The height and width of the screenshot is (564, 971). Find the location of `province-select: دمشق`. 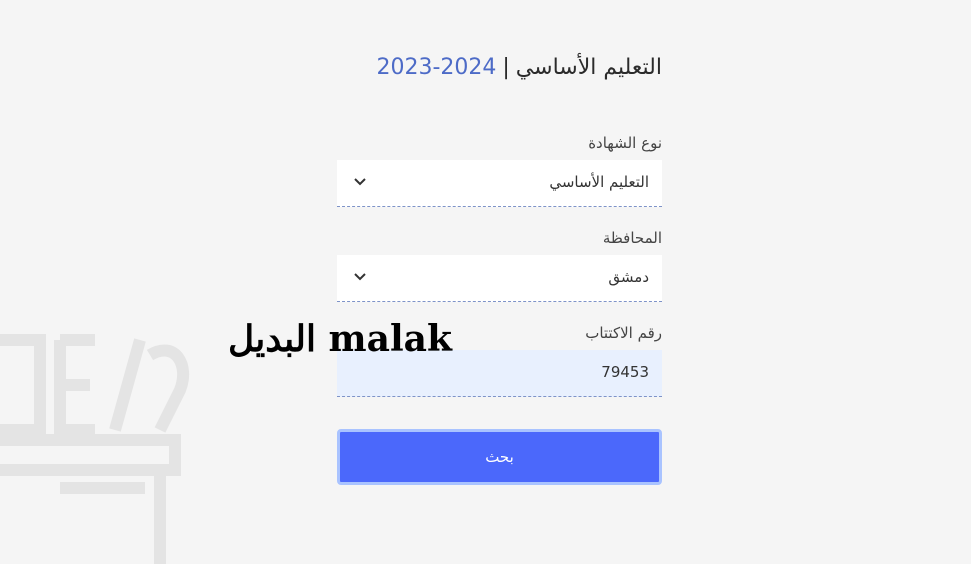

province-select: دمشق is located at coordinates (499, 278).